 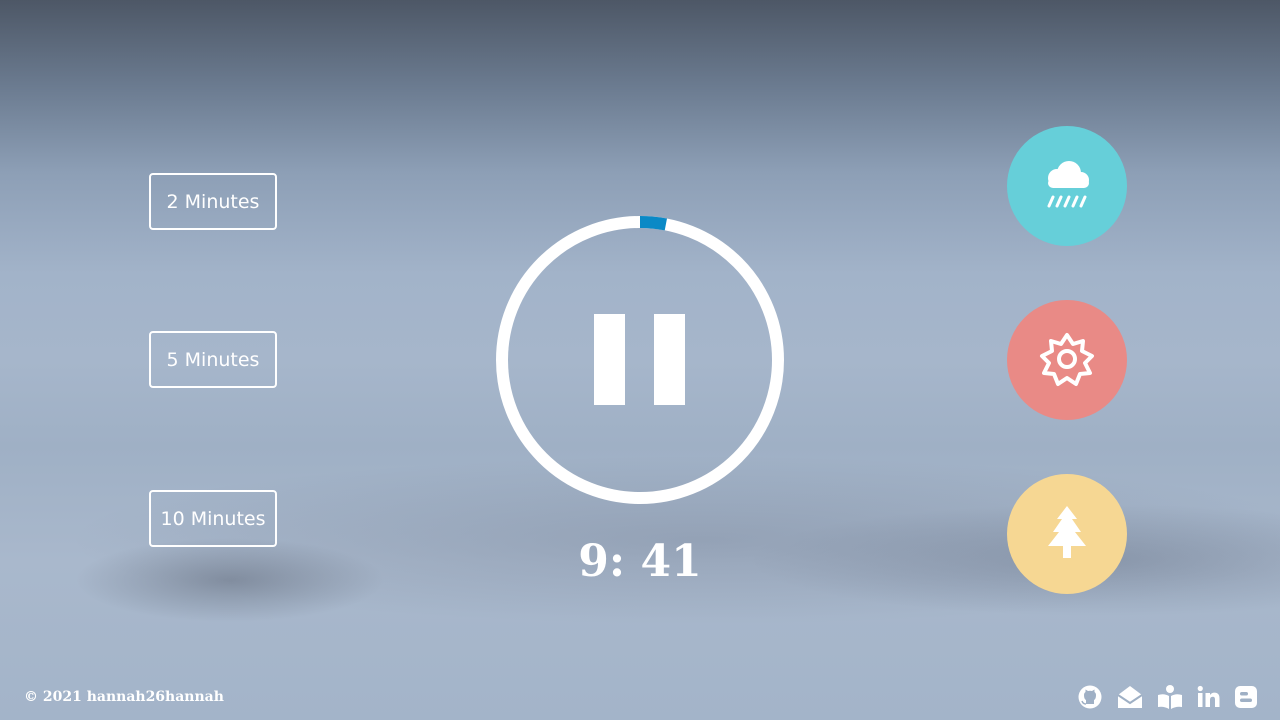 I want to click on tree-icon, so click(x=1067, y=532).